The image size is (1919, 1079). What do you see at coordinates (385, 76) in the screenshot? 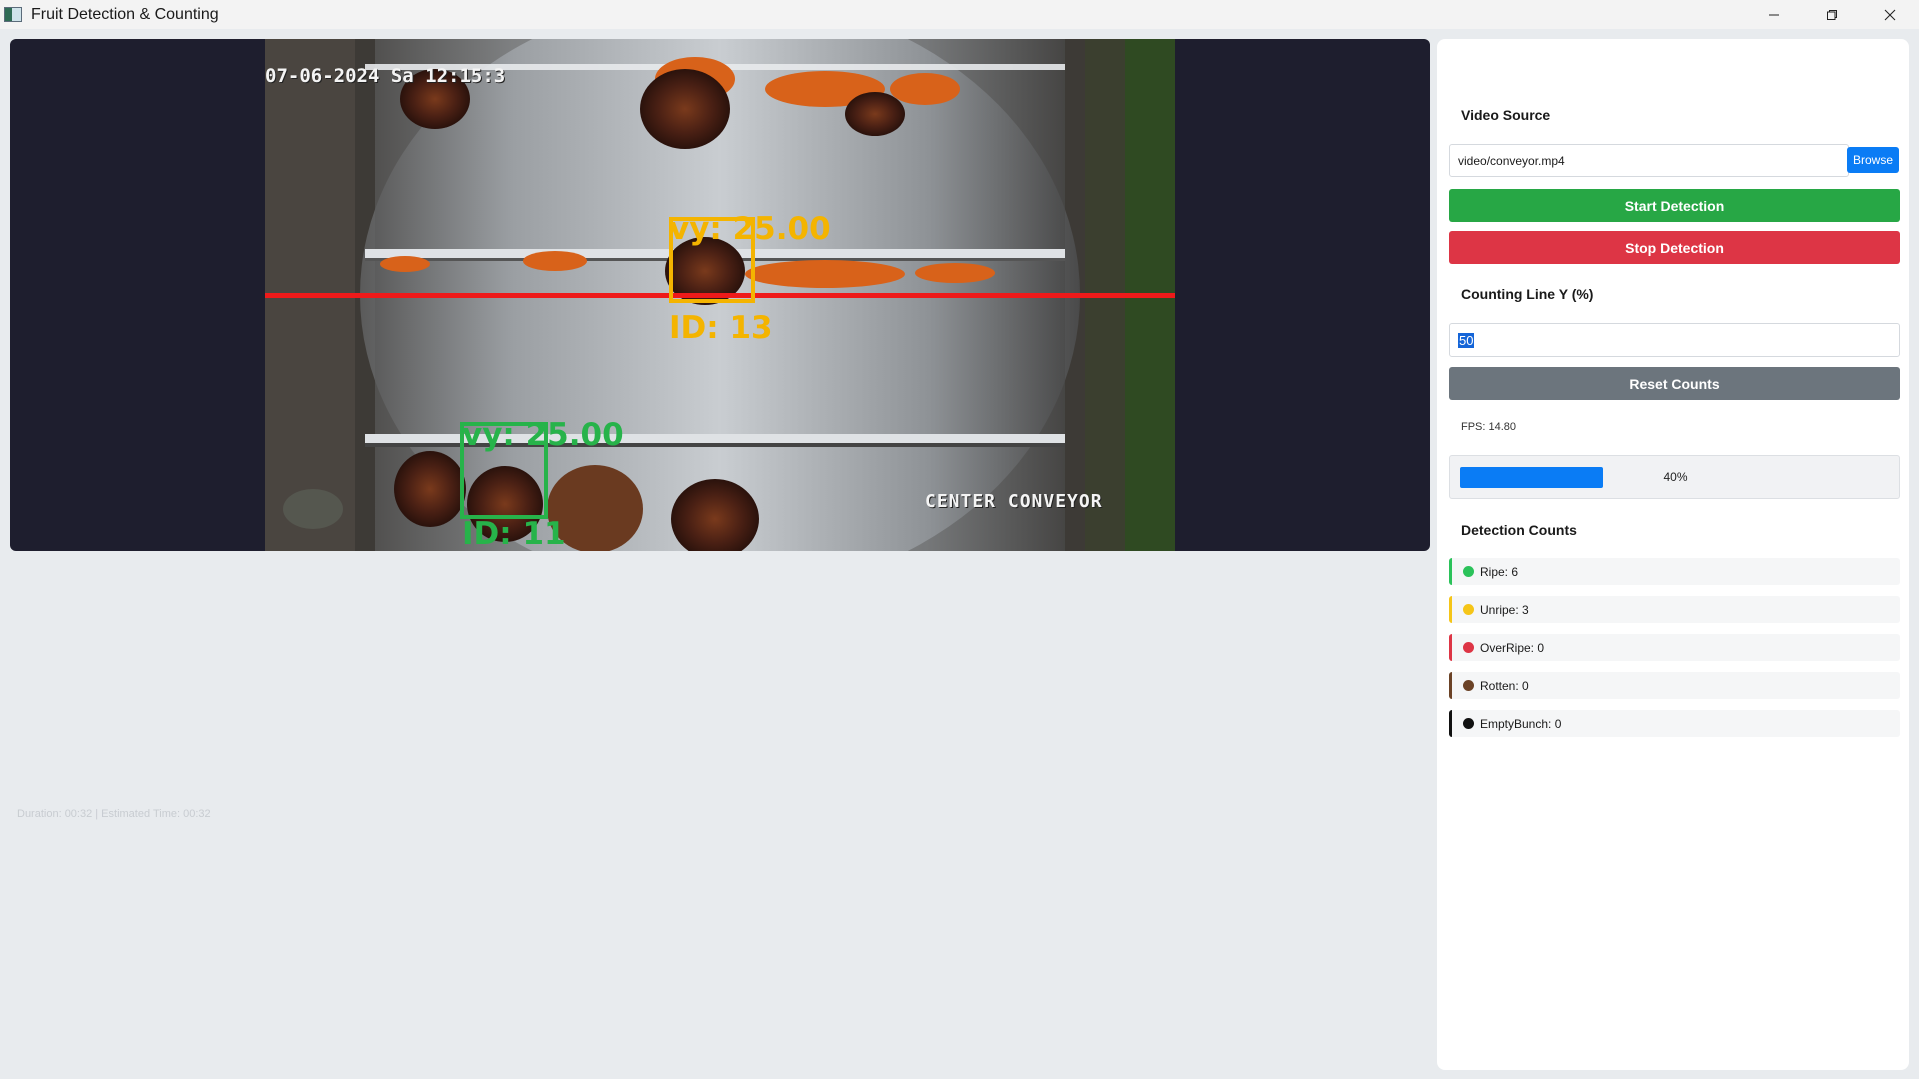
I see `video-timestamp-overlay: 07-06-2024 Sa 12:15:3` at bounding box center [385, 76].